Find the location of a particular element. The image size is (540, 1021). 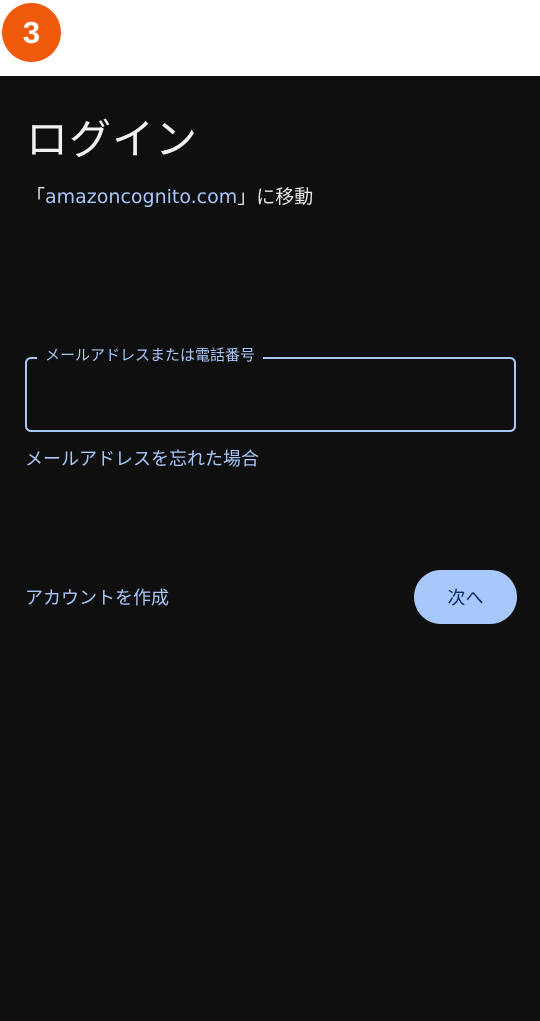

redirect-open-bracket: 「 is located at coordinates (36, 197).